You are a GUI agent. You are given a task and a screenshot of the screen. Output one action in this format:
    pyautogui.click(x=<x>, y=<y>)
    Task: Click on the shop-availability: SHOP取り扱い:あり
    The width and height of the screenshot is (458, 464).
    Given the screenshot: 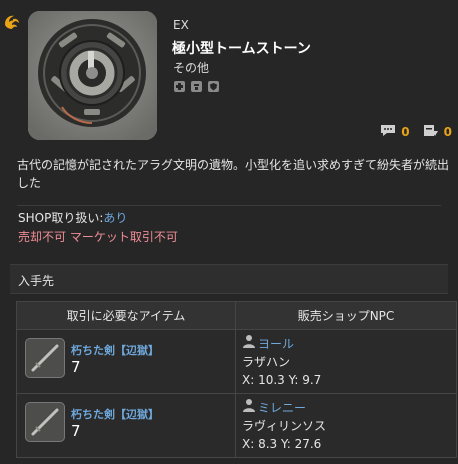 What is the action you would take?
    pyautogui.click(x=72, y=218)
    